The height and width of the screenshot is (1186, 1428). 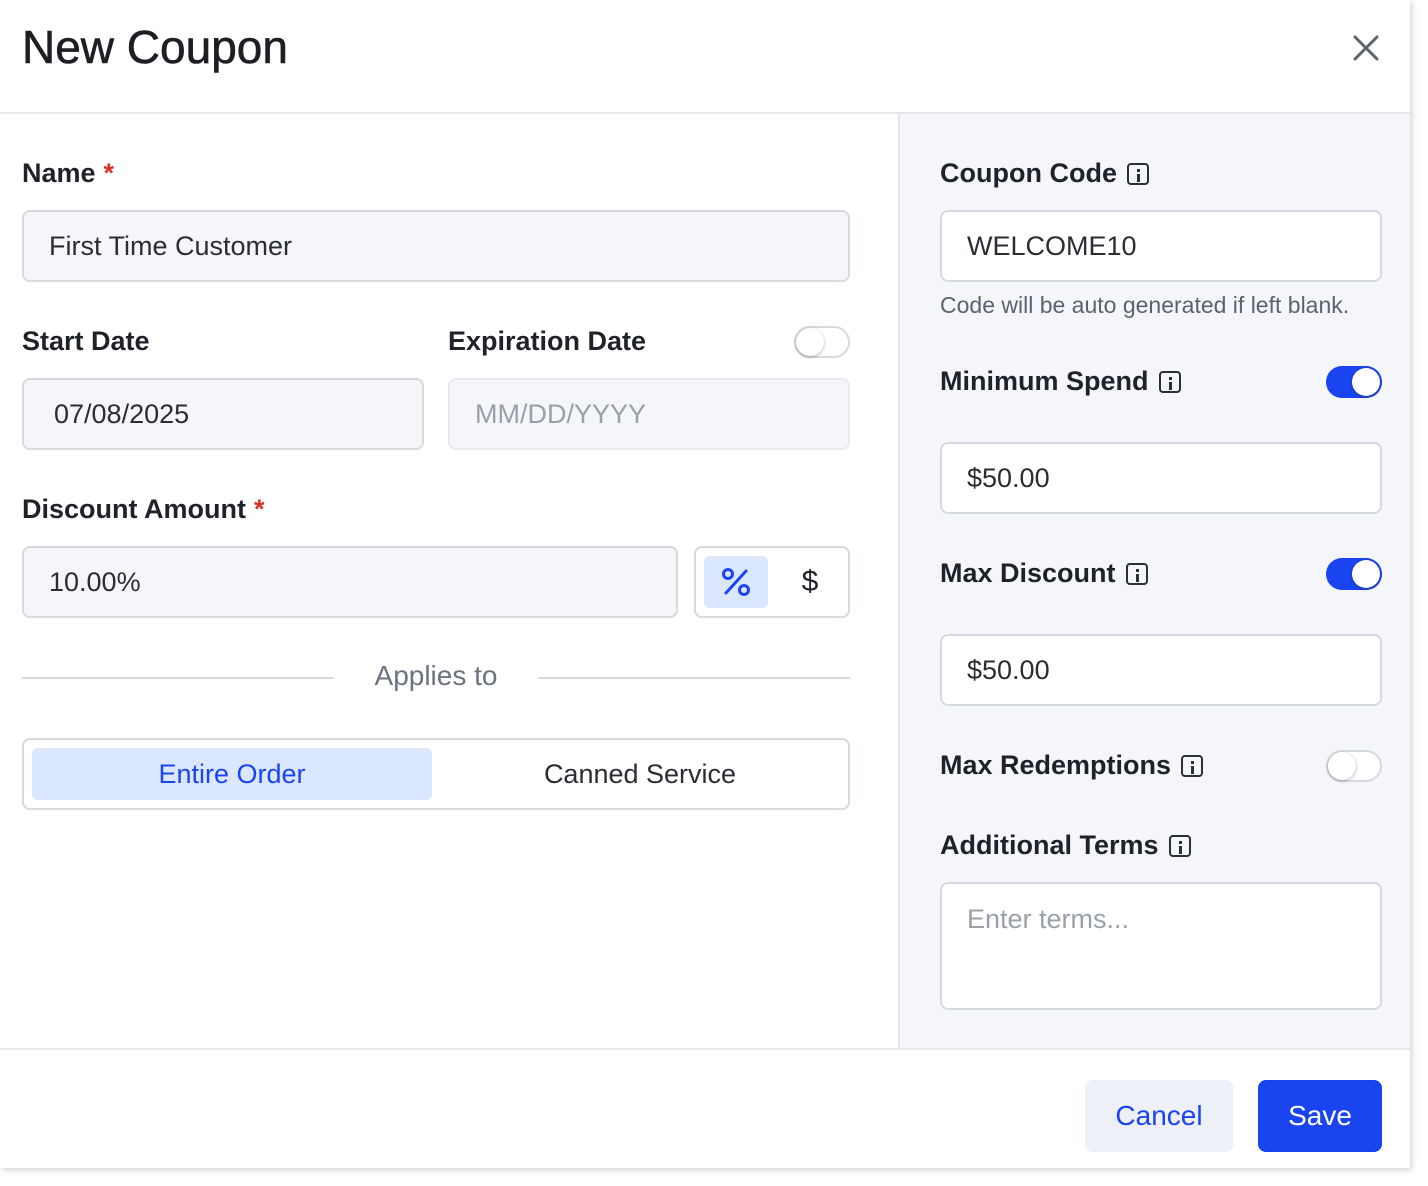 I want to click on discount-amount-input: 10.00%, so click(x=350, y=582).